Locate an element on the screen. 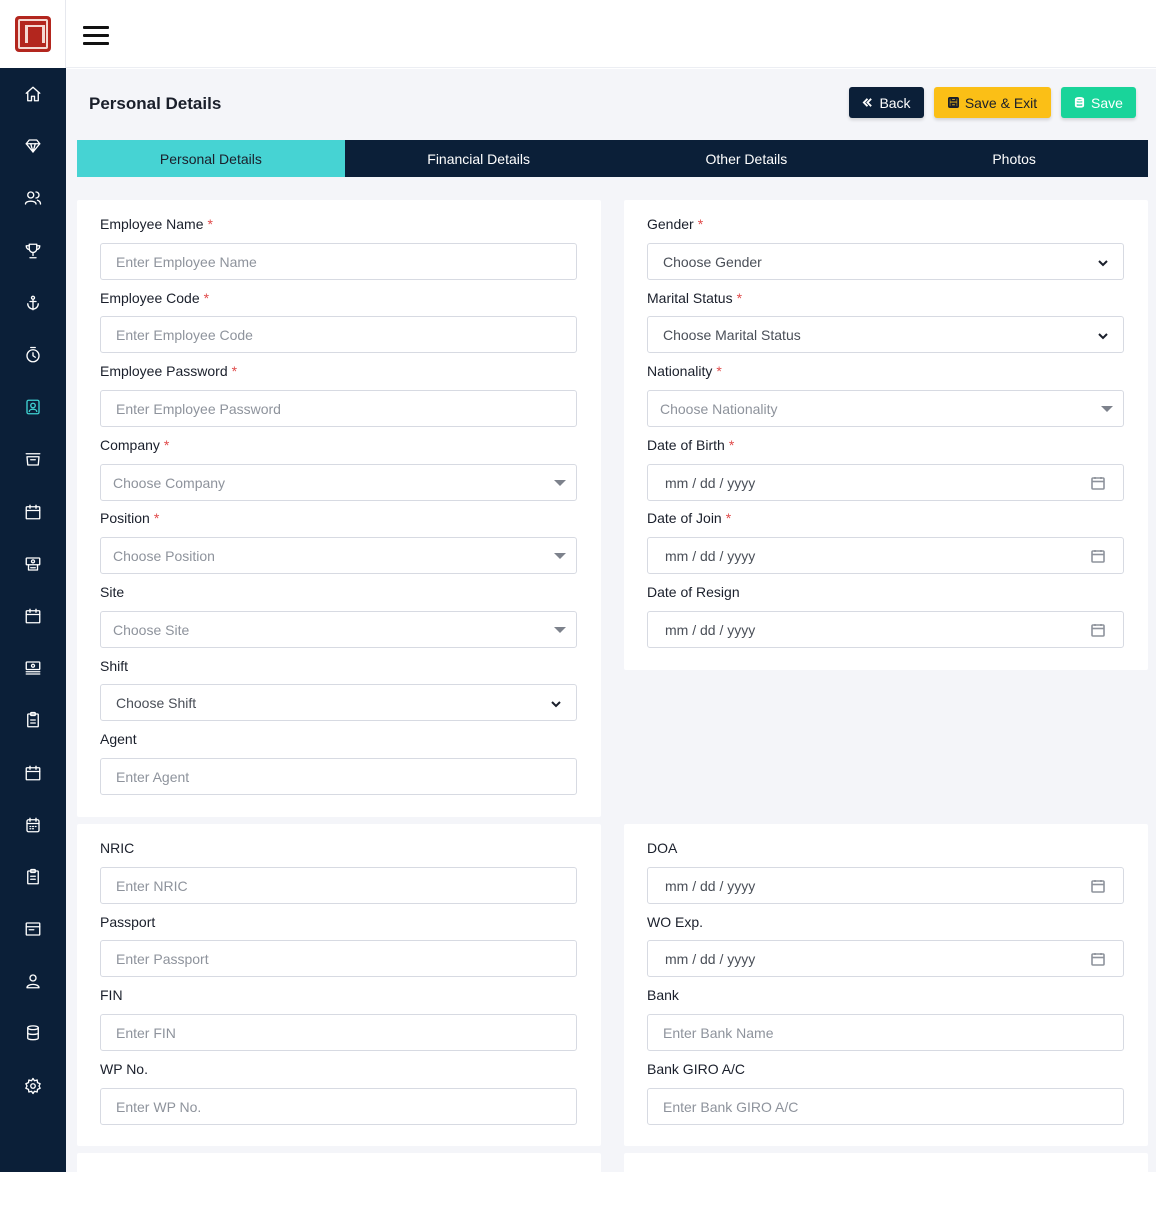 The image size is (1156, 1206). position-select: Choose Position is located at coordinates (338, 555).